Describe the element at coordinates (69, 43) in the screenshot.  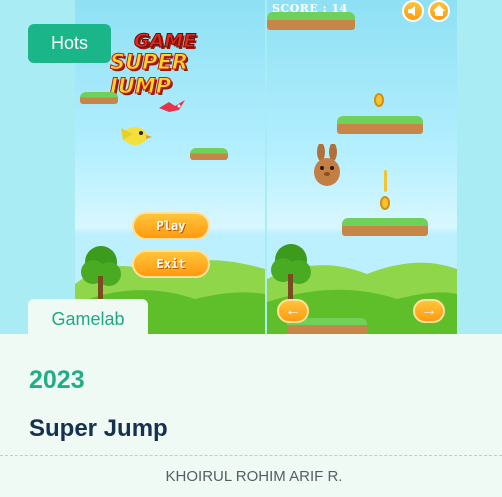
I see `hots-badge: Hots` at that location.